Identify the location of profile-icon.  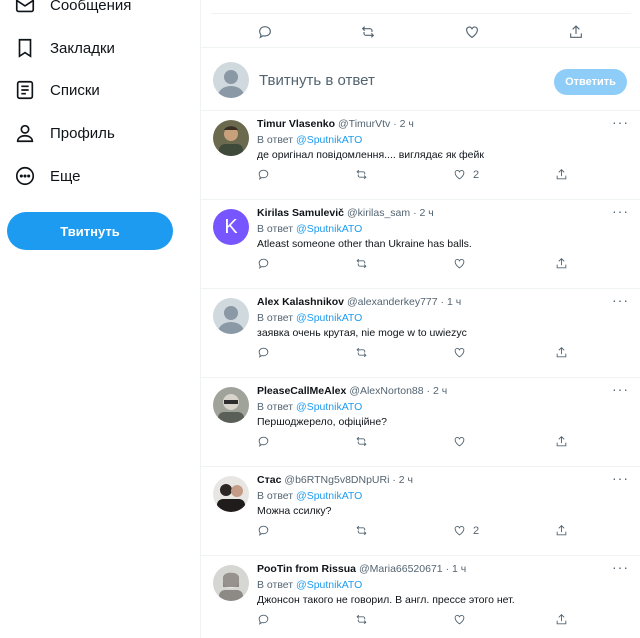
(25, 133).